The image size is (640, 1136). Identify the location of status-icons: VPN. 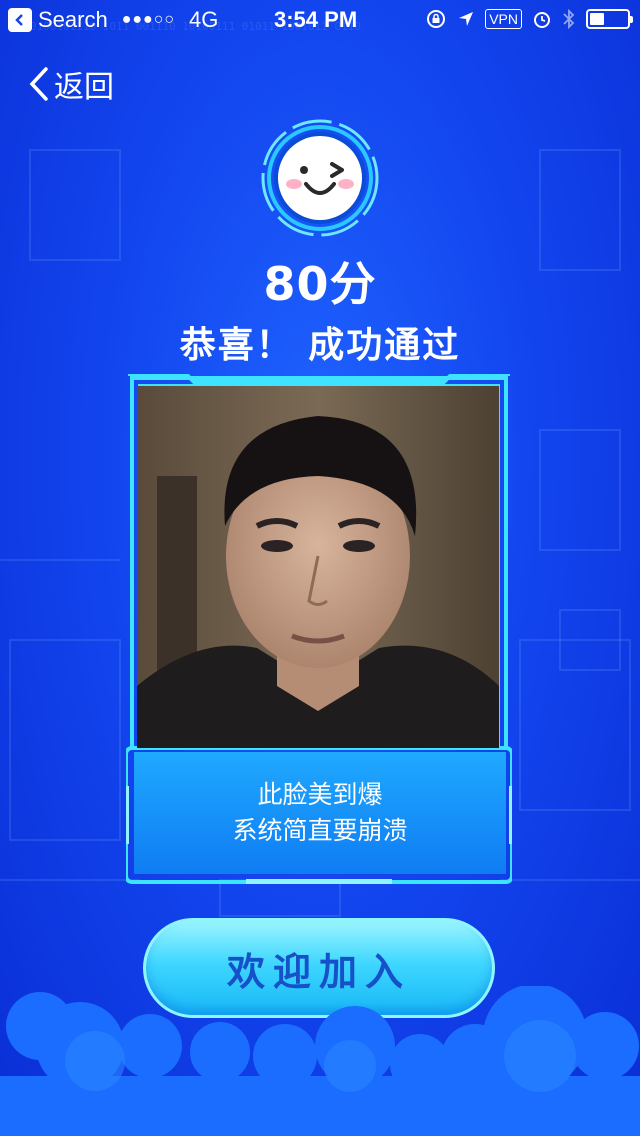
(529, 19).